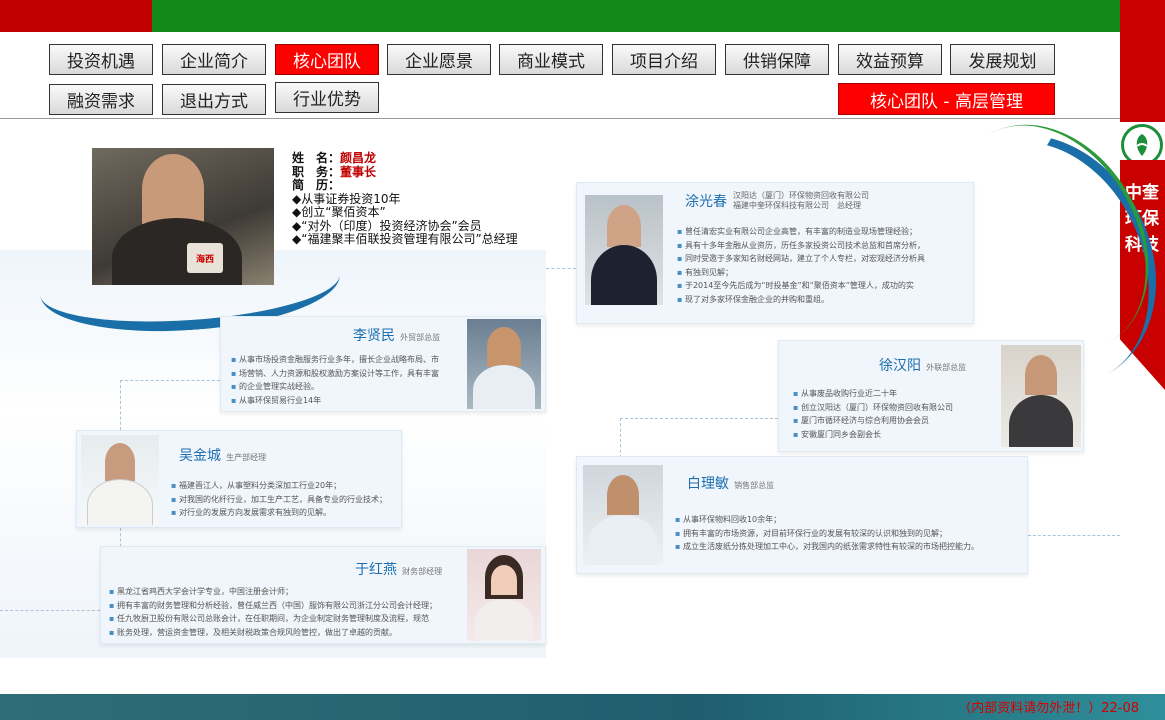  What do you see at coordinates (797, 205) in the screenshot?
I see `org-line: 福建中奎环保科技有限公司 总经理` at bounding box center [797, 205].